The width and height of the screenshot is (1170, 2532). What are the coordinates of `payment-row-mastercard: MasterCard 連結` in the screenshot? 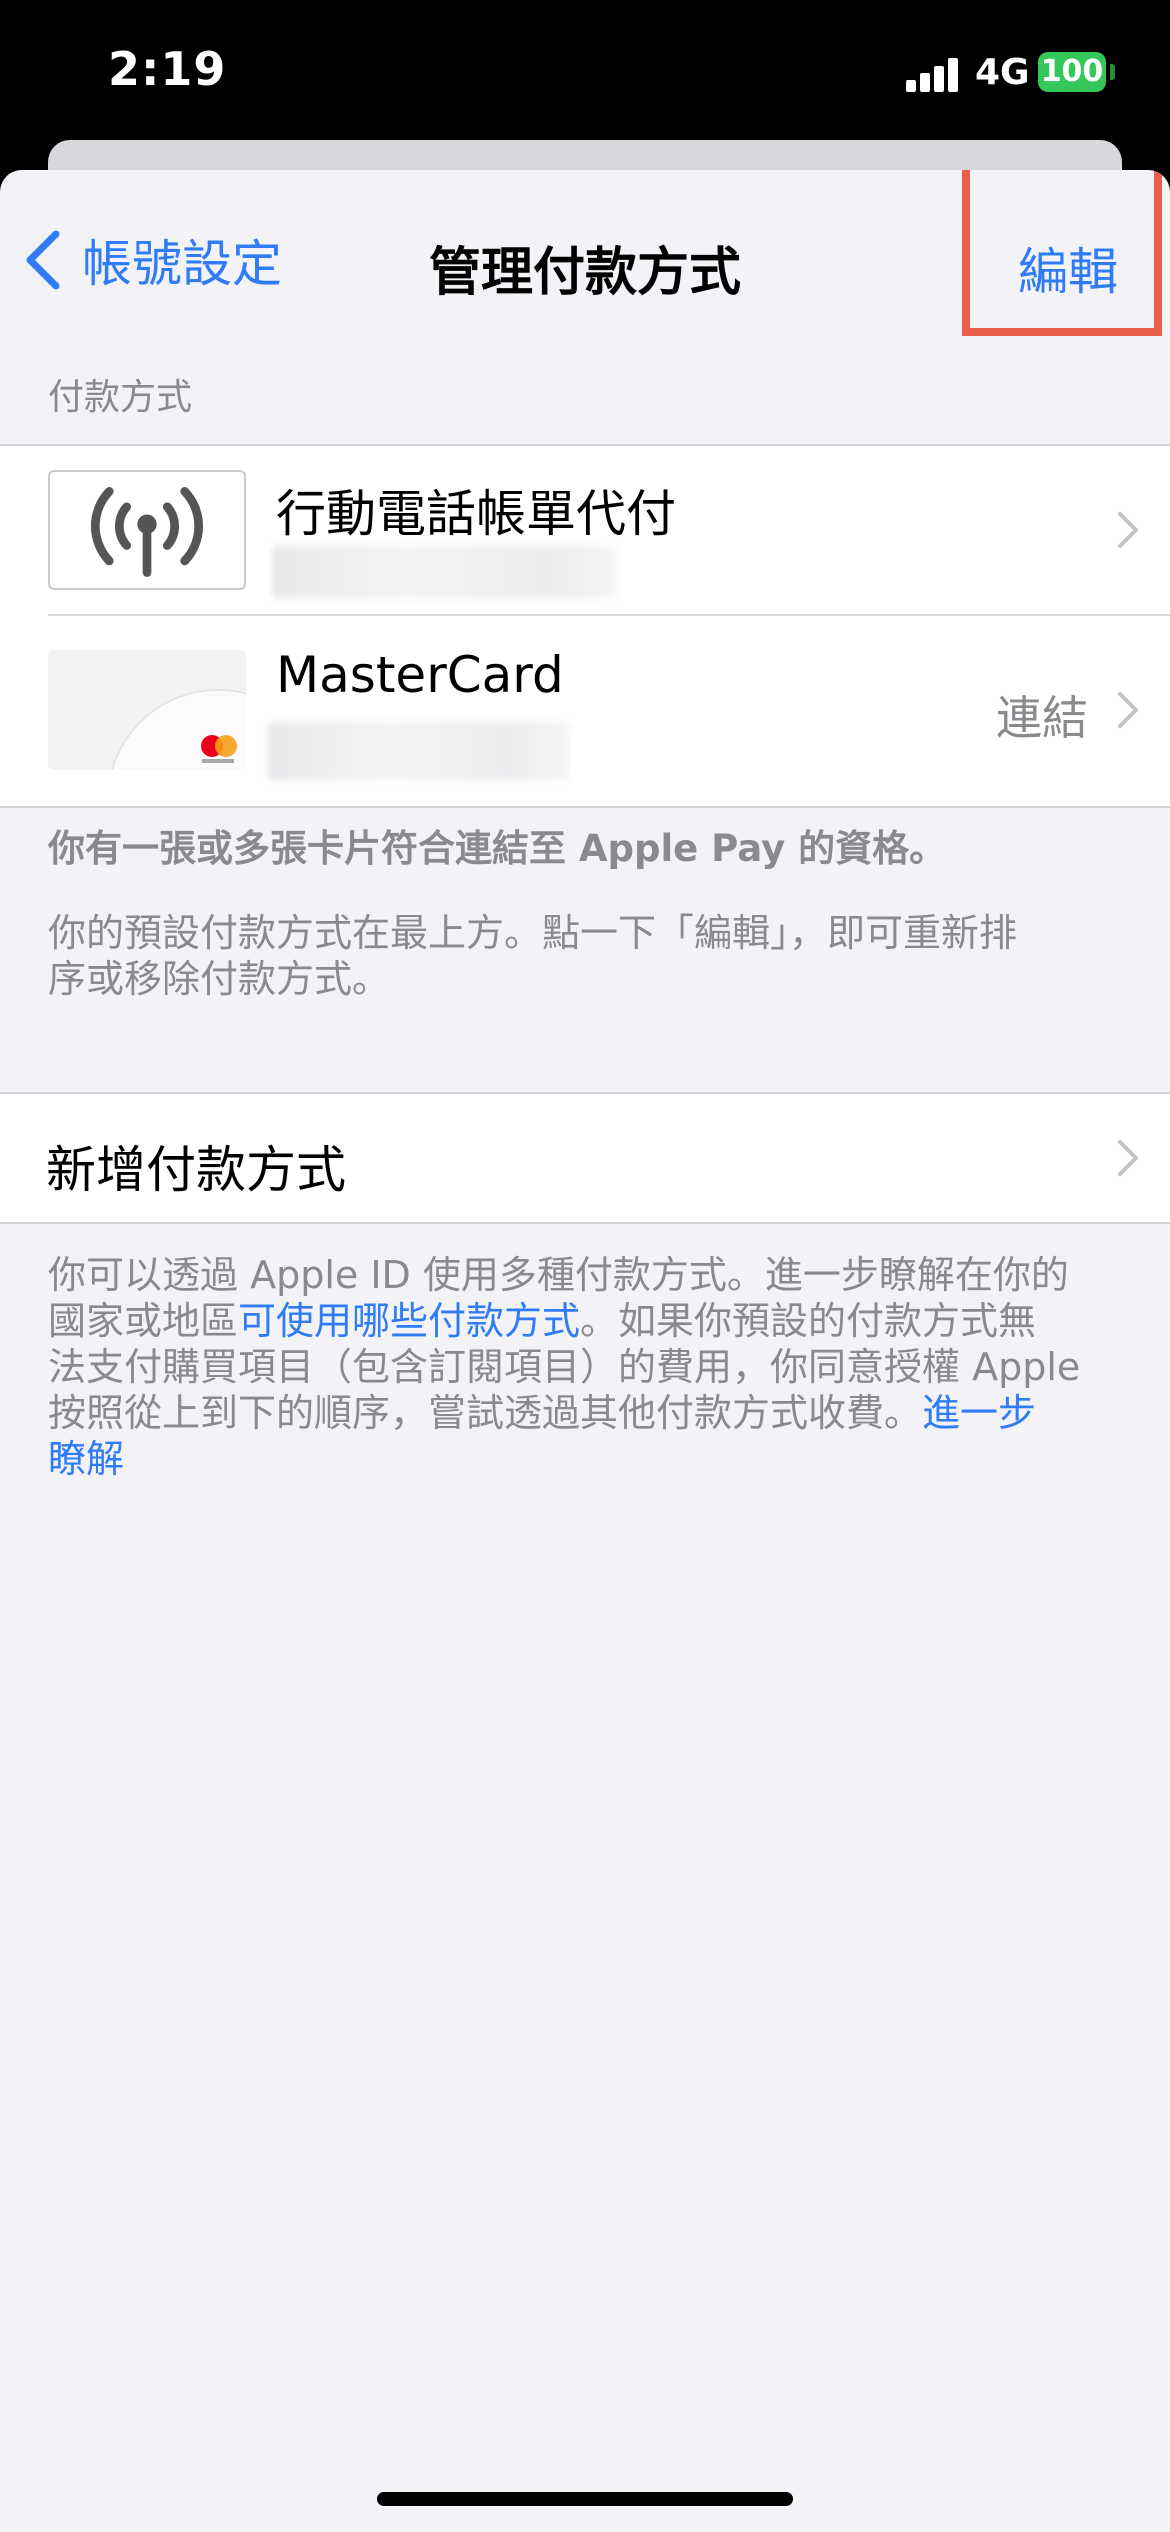 It's located at (585, 711).